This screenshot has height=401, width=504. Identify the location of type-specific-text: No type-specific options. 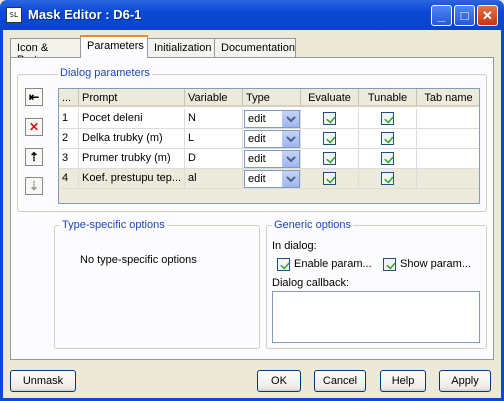
(138, 260).